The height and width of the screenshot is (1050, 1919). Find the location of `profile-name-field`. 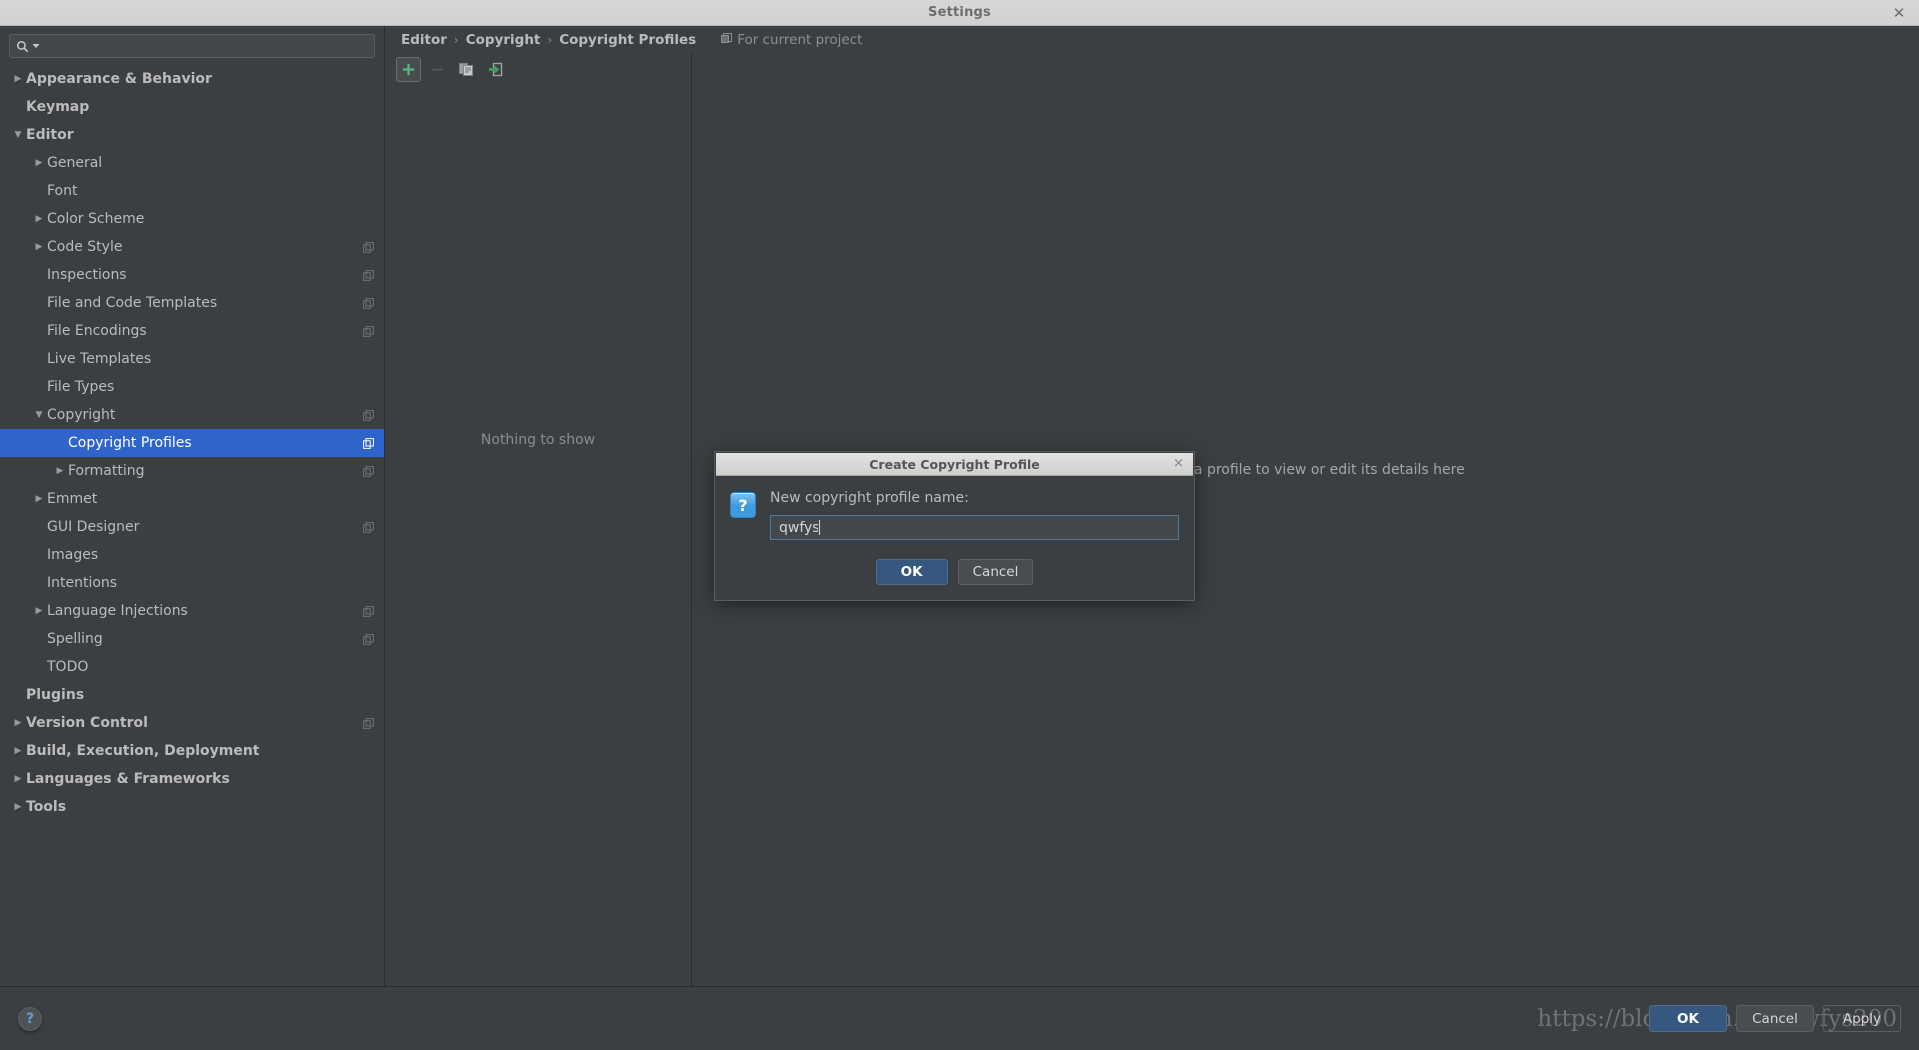

profile-name-field is located at coordinates (974, 527).